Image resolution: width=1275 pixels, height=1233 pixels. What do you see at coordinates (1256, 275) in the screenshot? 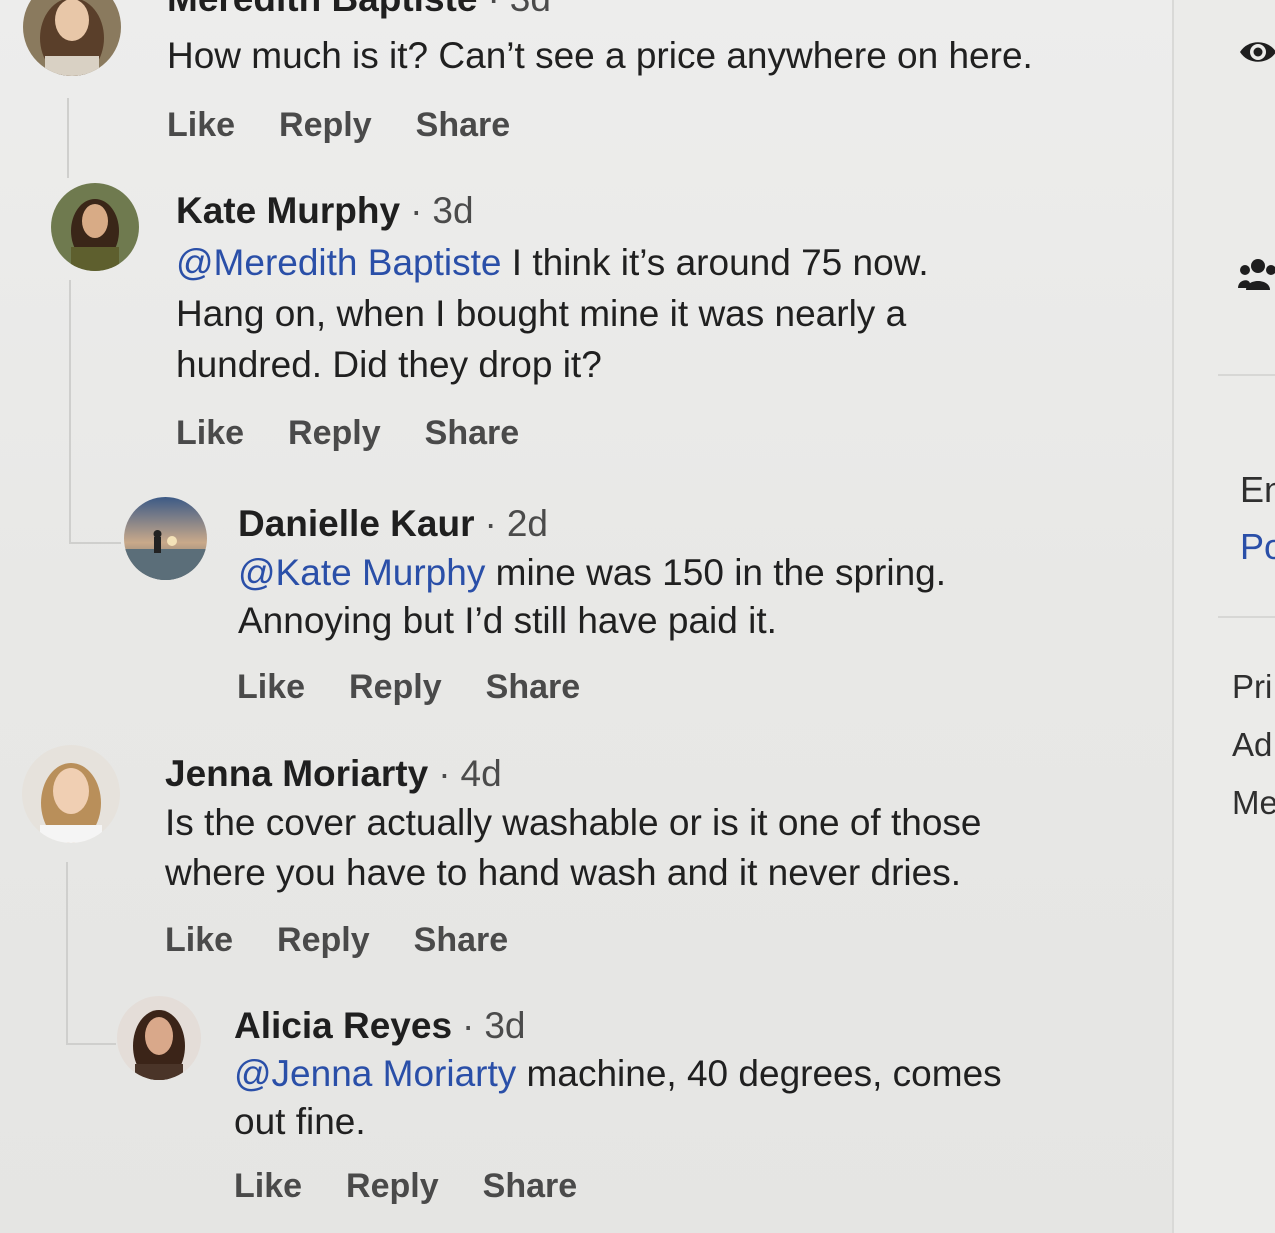
I see `people-icon` at bounding box center [1256, 275].